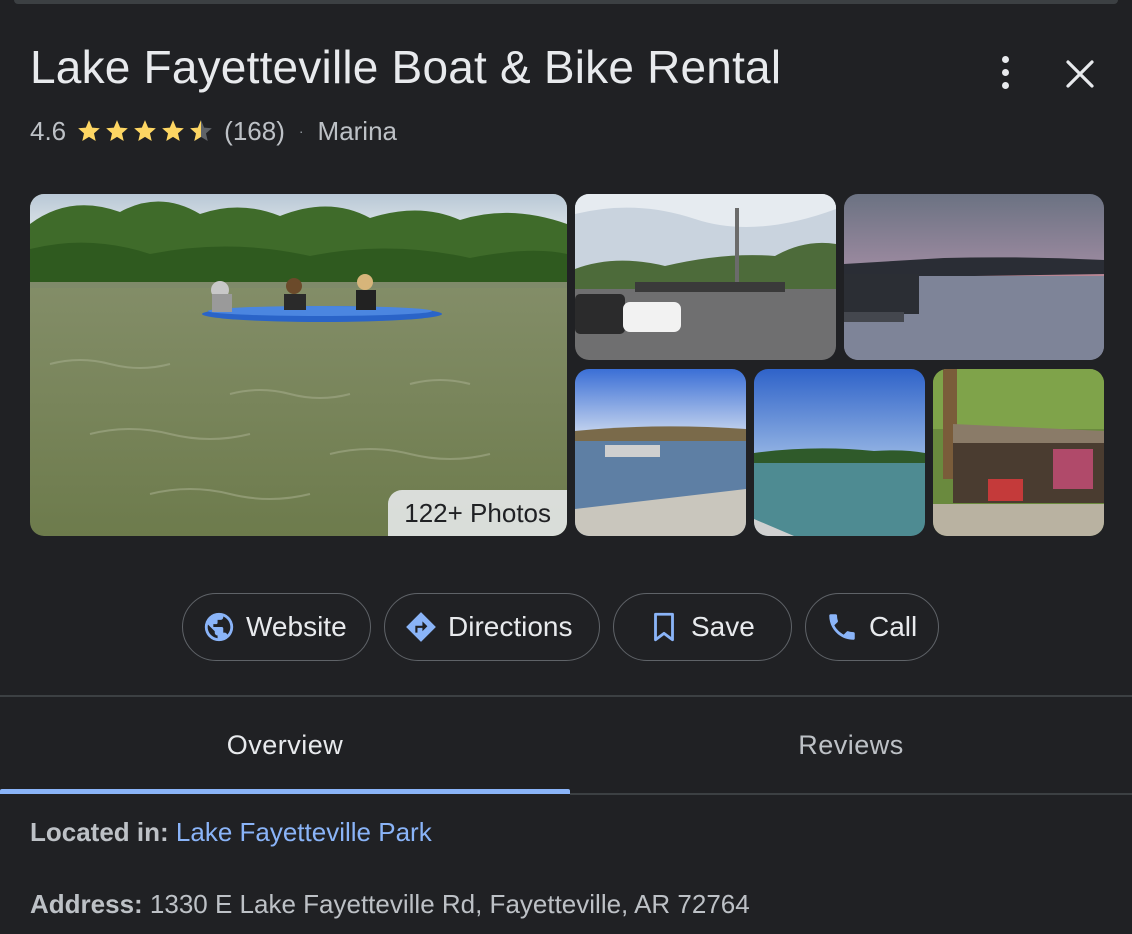 This screenshot has height=934, width=1132. Describe the element at coordinates (664, 627) in the screenshot. I see `bookmark-icon` at that location.